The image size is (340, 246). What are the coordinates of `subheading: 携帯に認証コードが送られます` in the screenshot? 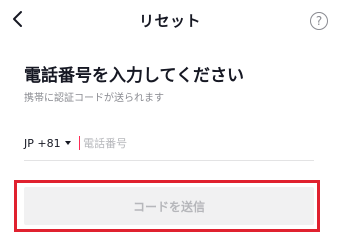 It's located at (94, 98).